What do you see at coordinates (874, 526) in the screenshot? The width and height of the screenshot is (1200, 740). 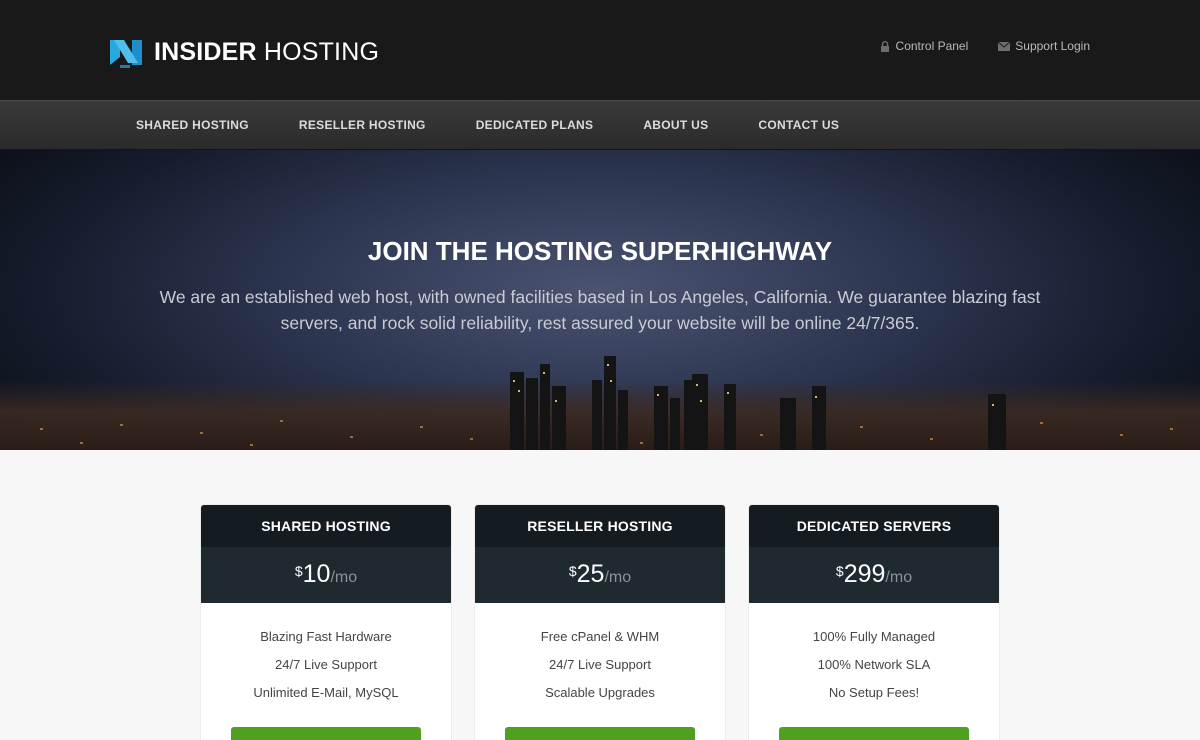 I see `plan-title: DEDICATED SERVERS` at bounding box center [874, 526].